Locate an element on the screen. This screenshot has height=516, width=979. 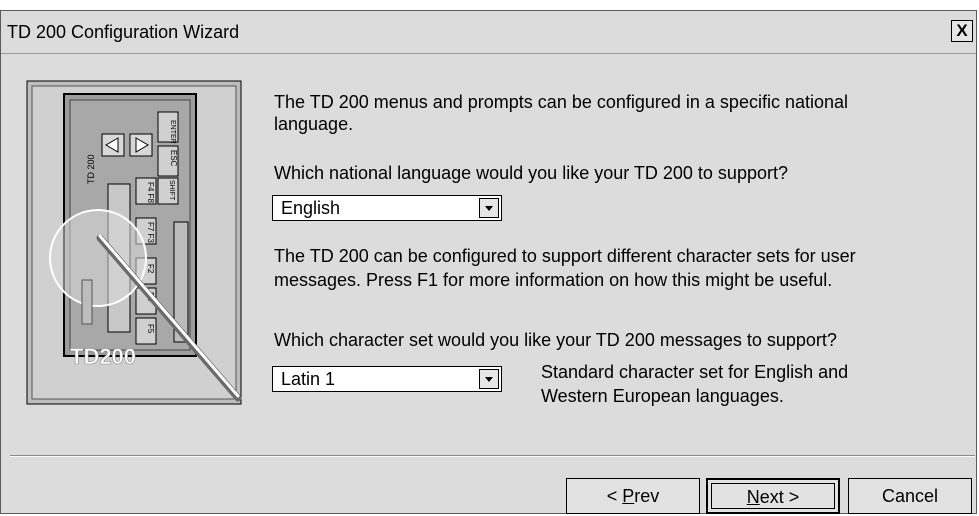
prev-button: < Prev is located at coordinates (633, 496).